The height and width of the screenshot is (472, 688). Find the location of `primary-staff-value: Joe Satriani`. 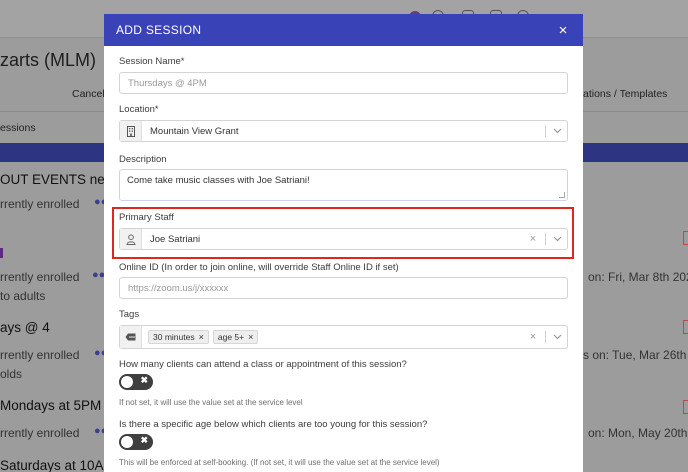

primary-staff-value: Joe Satriani is located at coordinates (175, 239).